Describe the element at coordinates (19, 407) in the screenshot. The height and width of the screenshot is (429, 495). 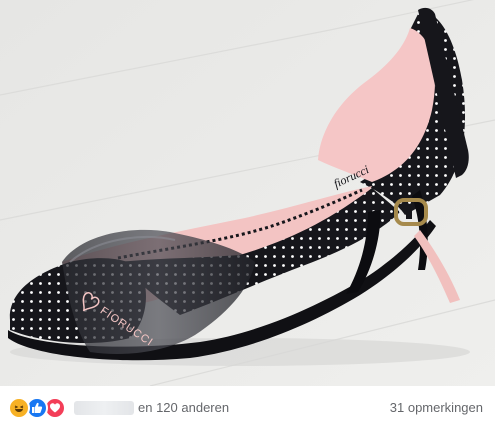
I see `laughing-emoji-icon` at that location.